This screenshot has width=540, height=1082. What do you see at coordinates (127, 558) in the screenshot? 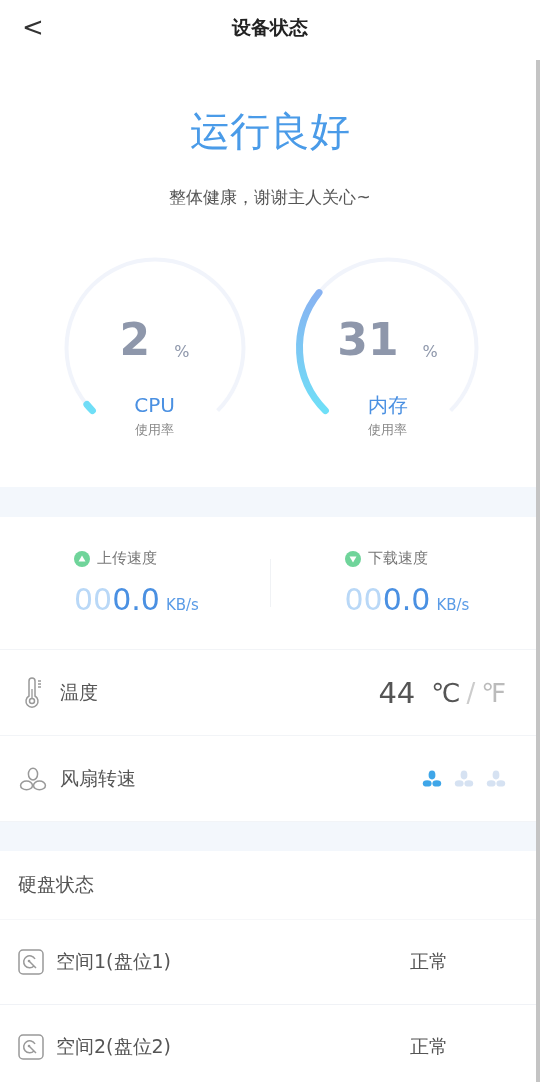
I see `speed-label: 上传速度` at bounding box center [127, 558].